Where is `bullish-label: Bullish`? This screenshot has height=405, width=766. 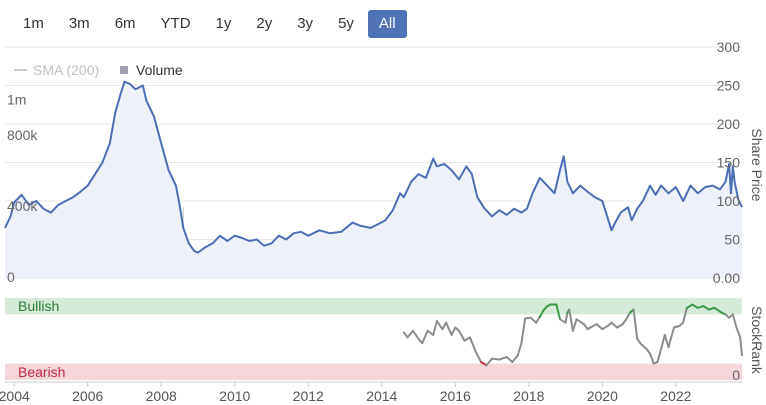 bullish-label: Bullish is located at coordinates (38, 306).